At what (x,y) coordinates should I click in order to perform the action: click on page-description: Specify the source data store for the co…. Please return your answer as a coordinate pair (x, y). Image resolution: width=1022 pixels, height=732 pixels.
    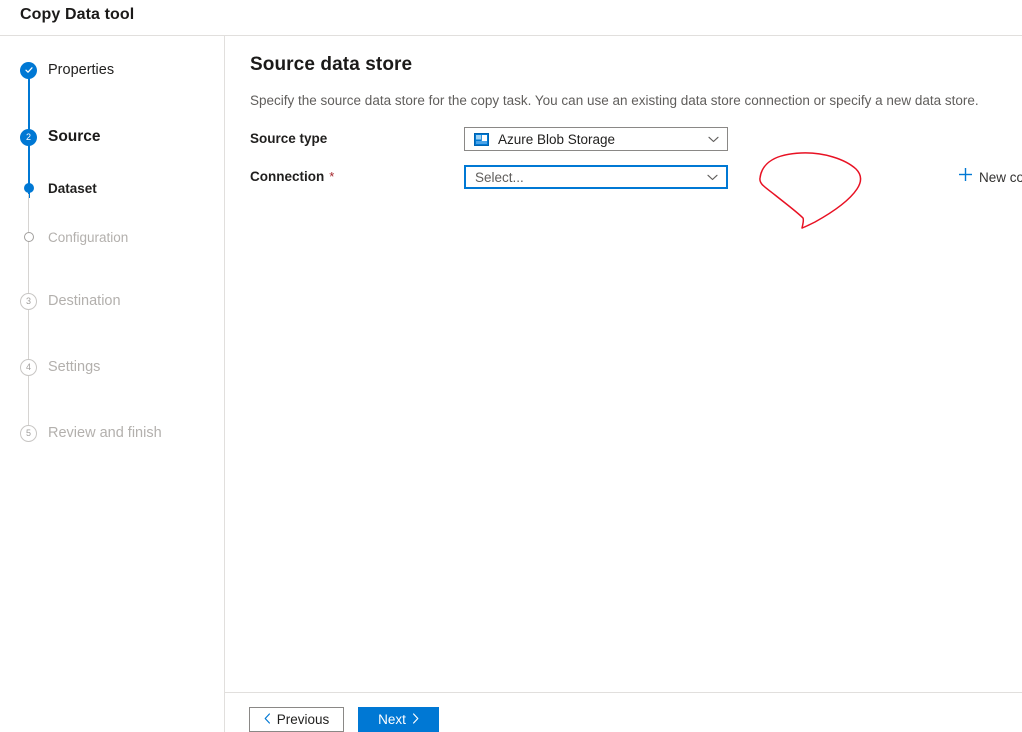
    Looking at the image, I should click on (614, 100).